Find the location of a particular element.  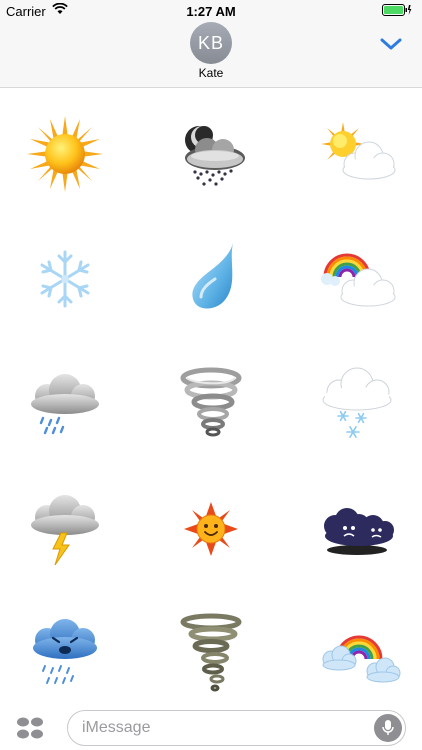

snowflake-sticker is located at coordinates (65, 279).